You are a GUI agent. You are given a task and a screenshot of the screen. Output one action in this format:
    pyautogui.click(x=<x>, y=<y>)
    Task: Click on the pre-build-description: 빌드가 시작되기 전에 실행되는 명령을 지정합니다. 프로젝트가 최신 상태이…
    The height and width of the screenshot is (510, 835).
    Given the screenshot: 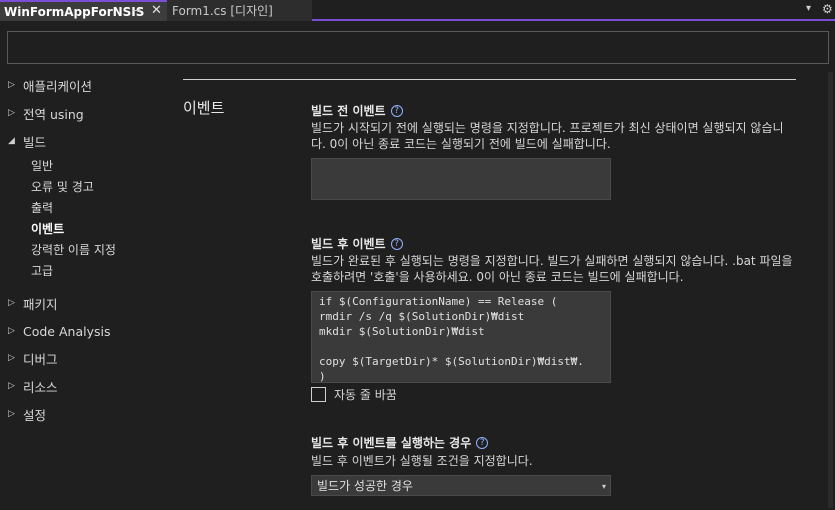 What is the action you would take?
    pyautogui.click(x=547, y=136)
    